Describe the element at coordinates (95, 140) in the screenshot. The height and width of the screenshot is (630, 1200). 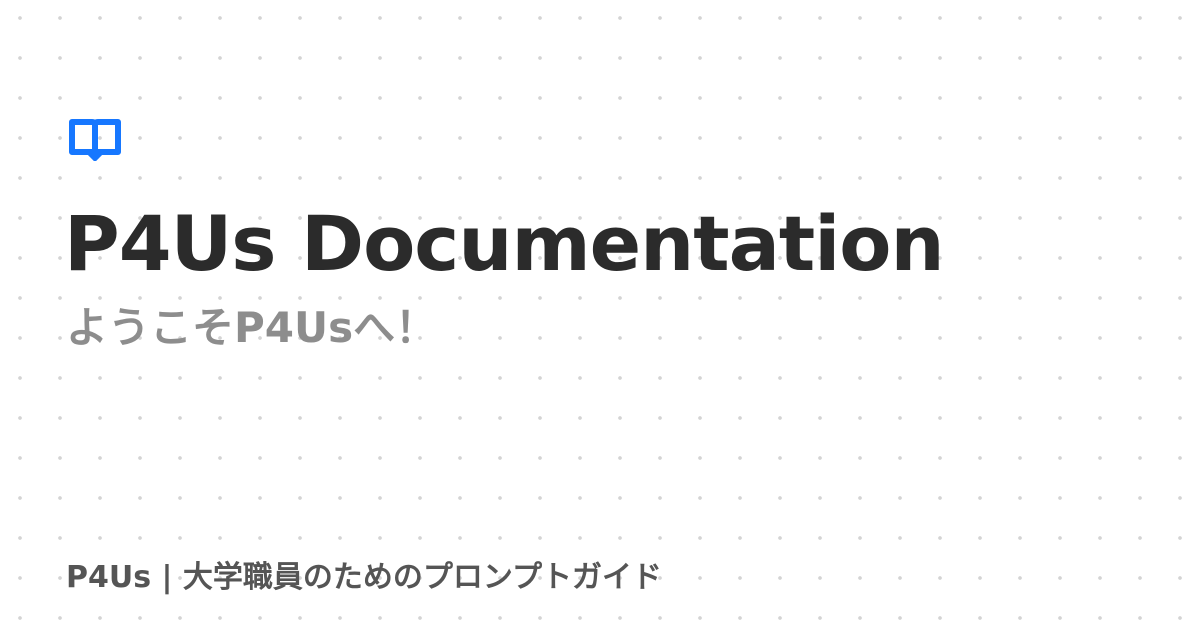
I see `open-book-icon` at that location.